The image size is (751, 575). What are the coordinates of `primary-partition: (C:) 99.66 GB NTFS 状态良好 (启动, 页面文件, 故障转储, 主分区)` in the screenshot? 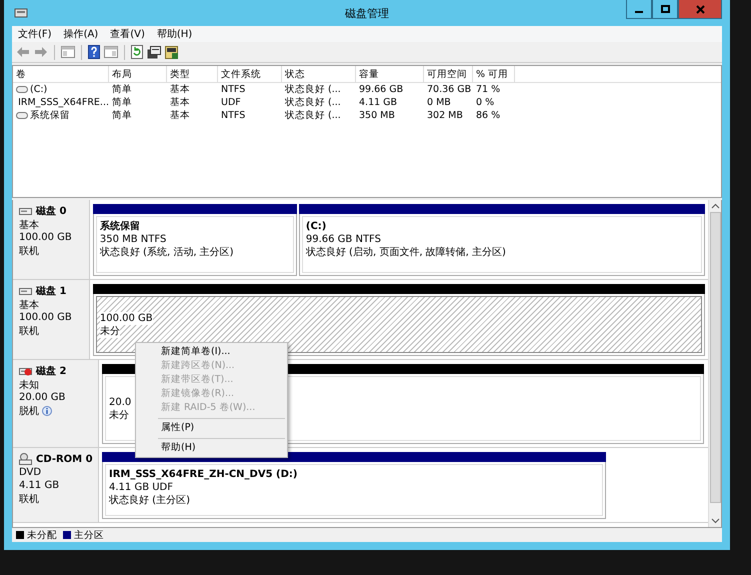 It's located at (501, 245).